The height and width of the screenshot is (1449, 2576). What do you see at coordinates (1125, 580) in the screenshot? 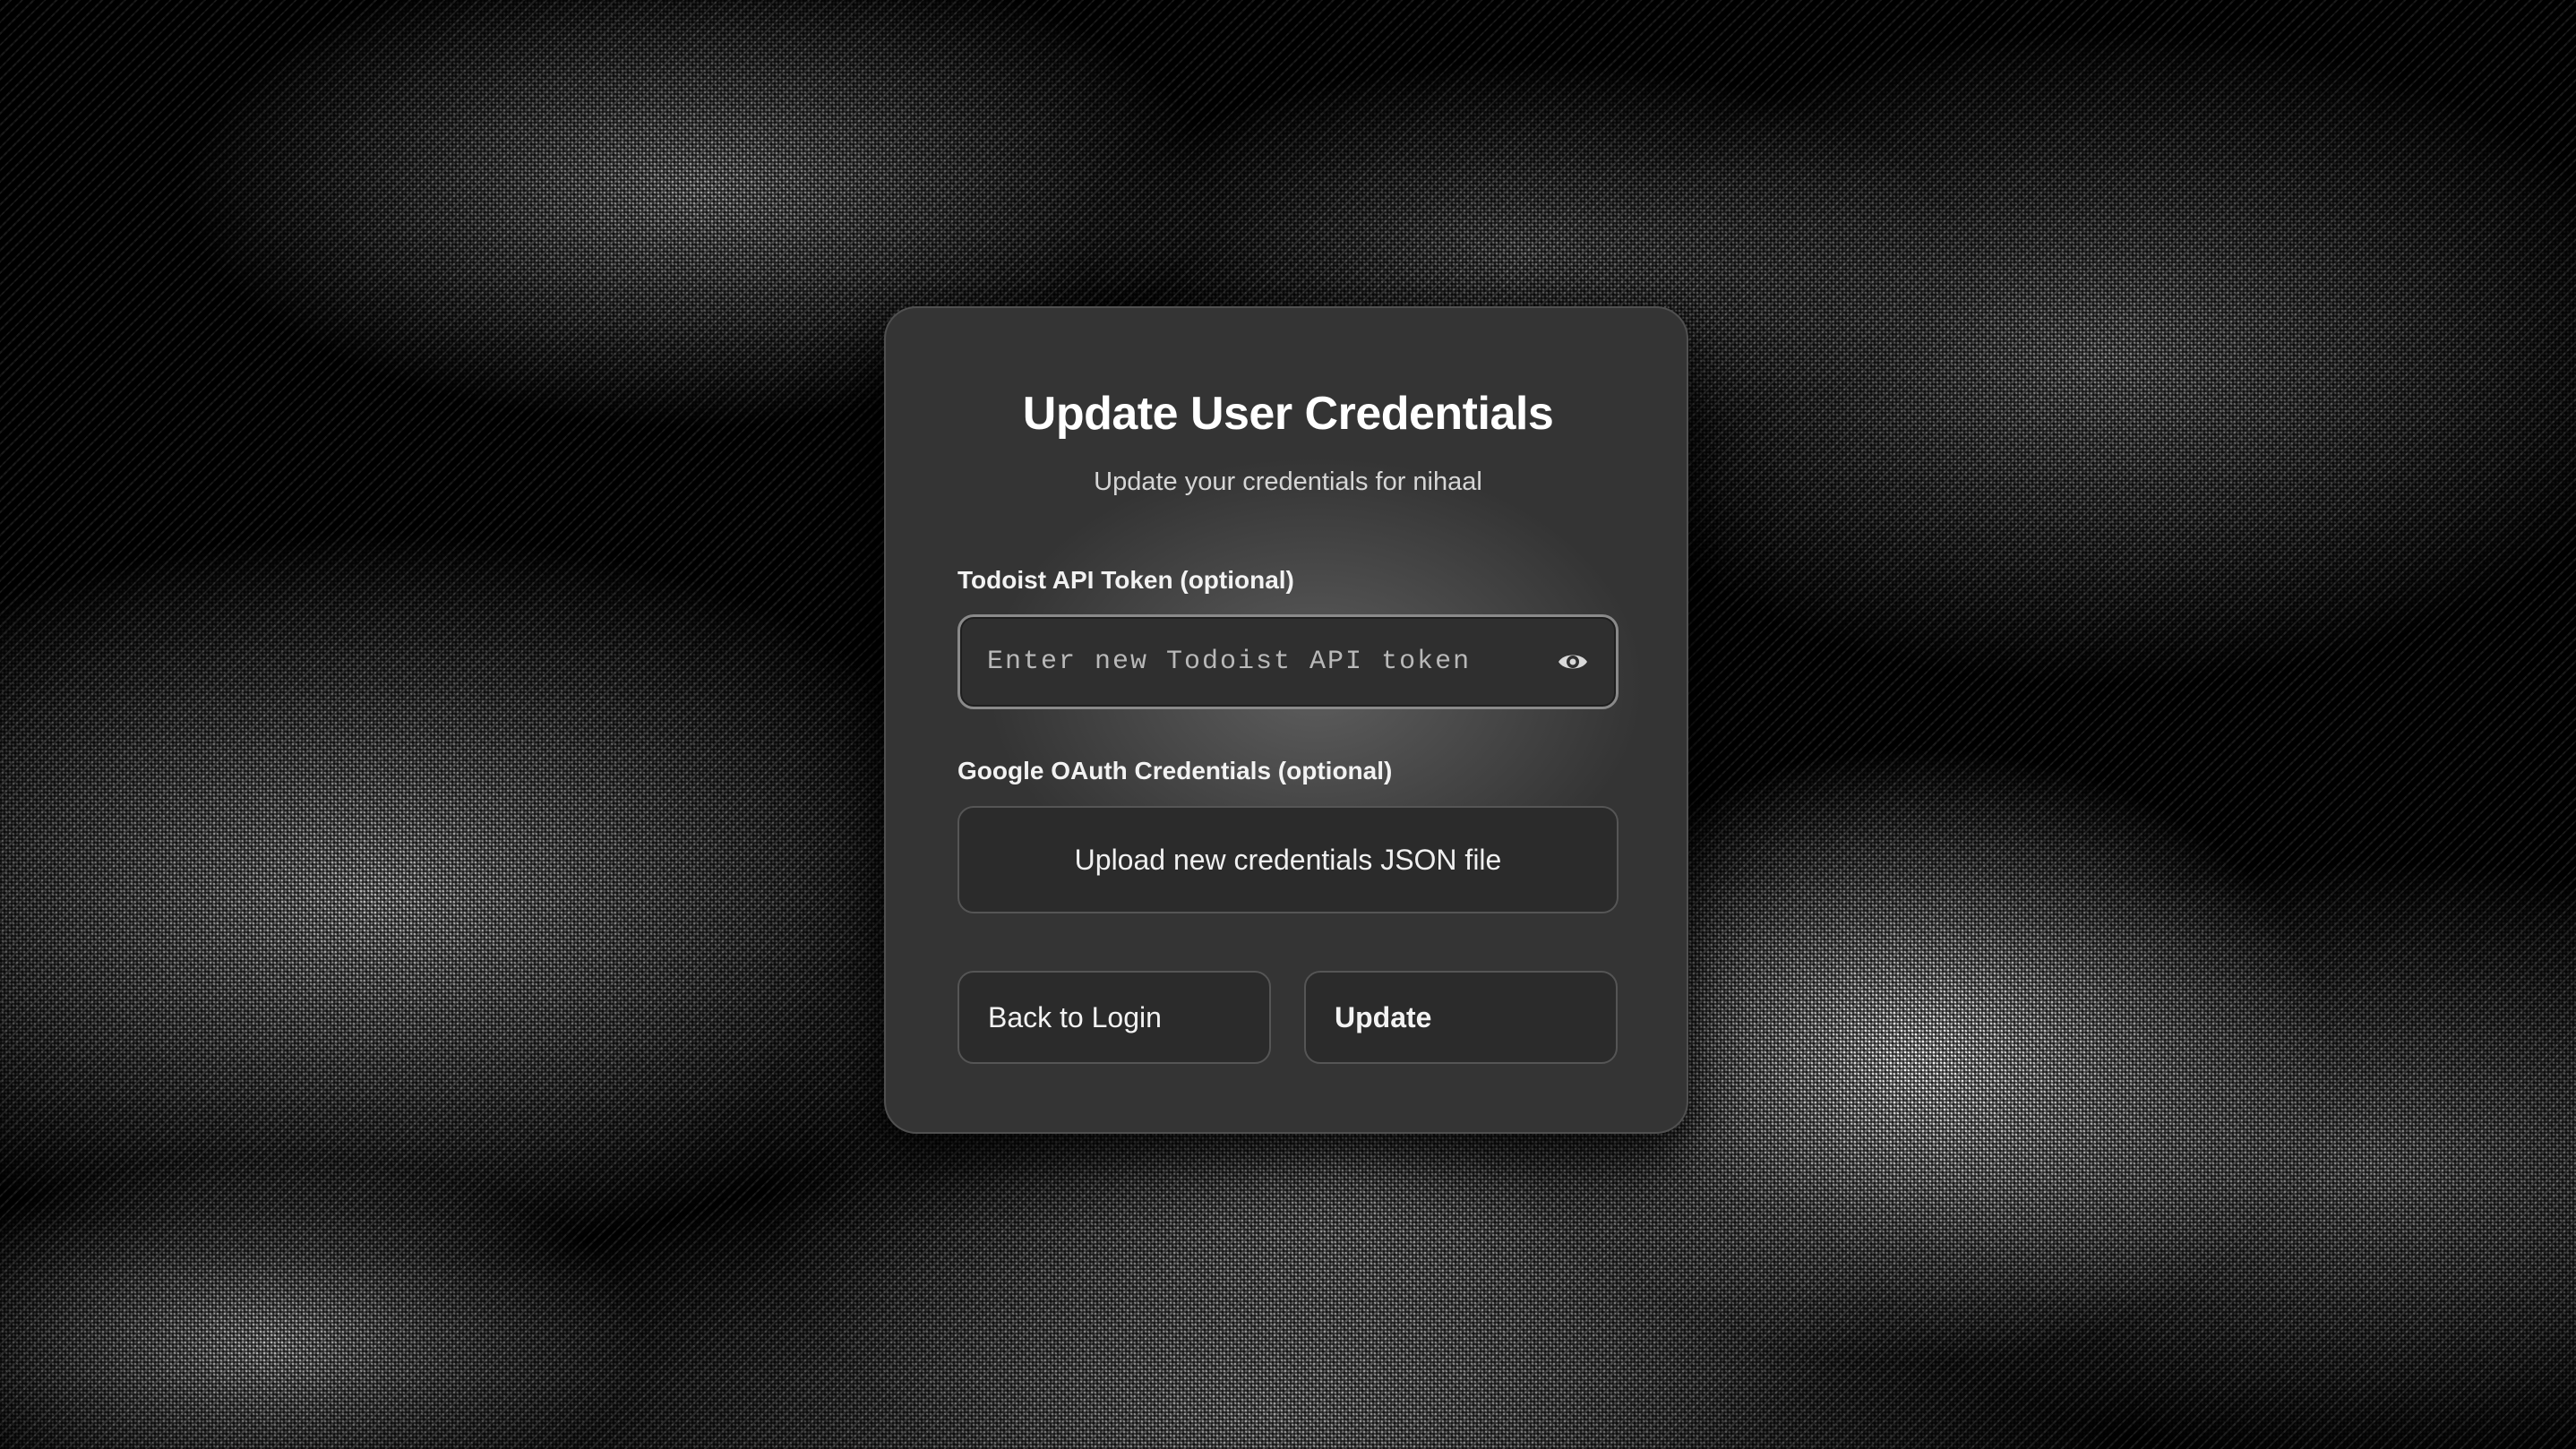
I see `todoist-token-label: Todoist API Token (optional)` at bounding box center [1125, 580].